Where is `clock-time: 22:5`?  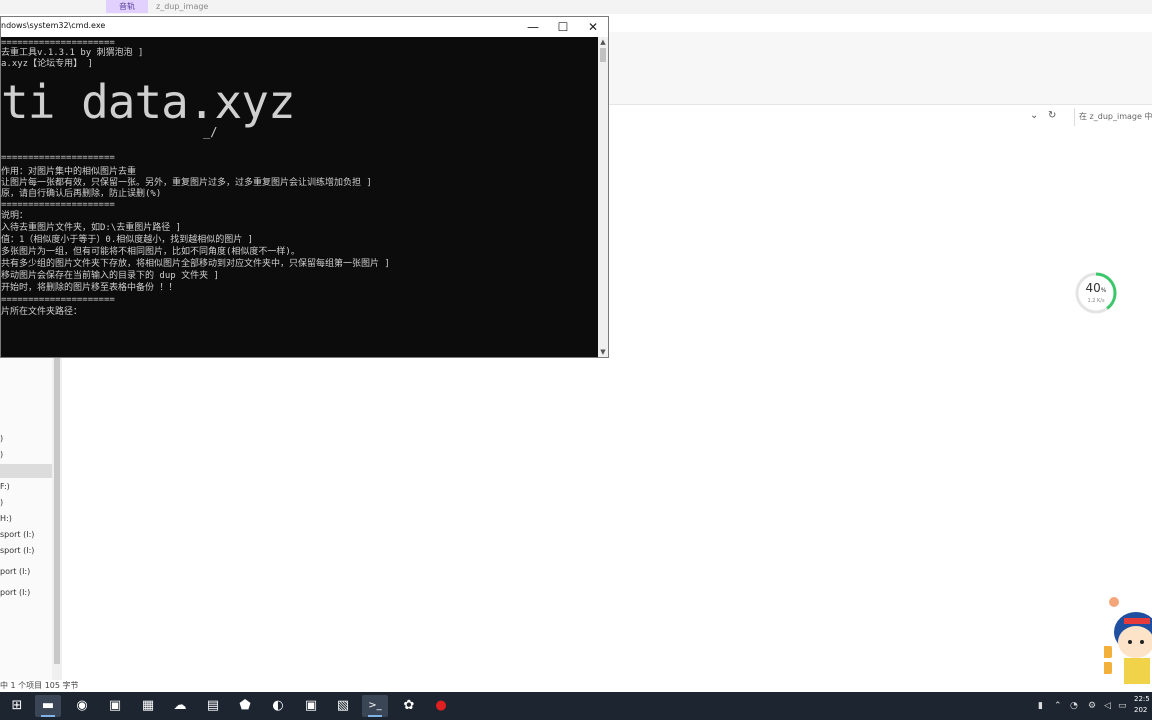
clock-time: 22:5 is located at coordinates (1142, 699).